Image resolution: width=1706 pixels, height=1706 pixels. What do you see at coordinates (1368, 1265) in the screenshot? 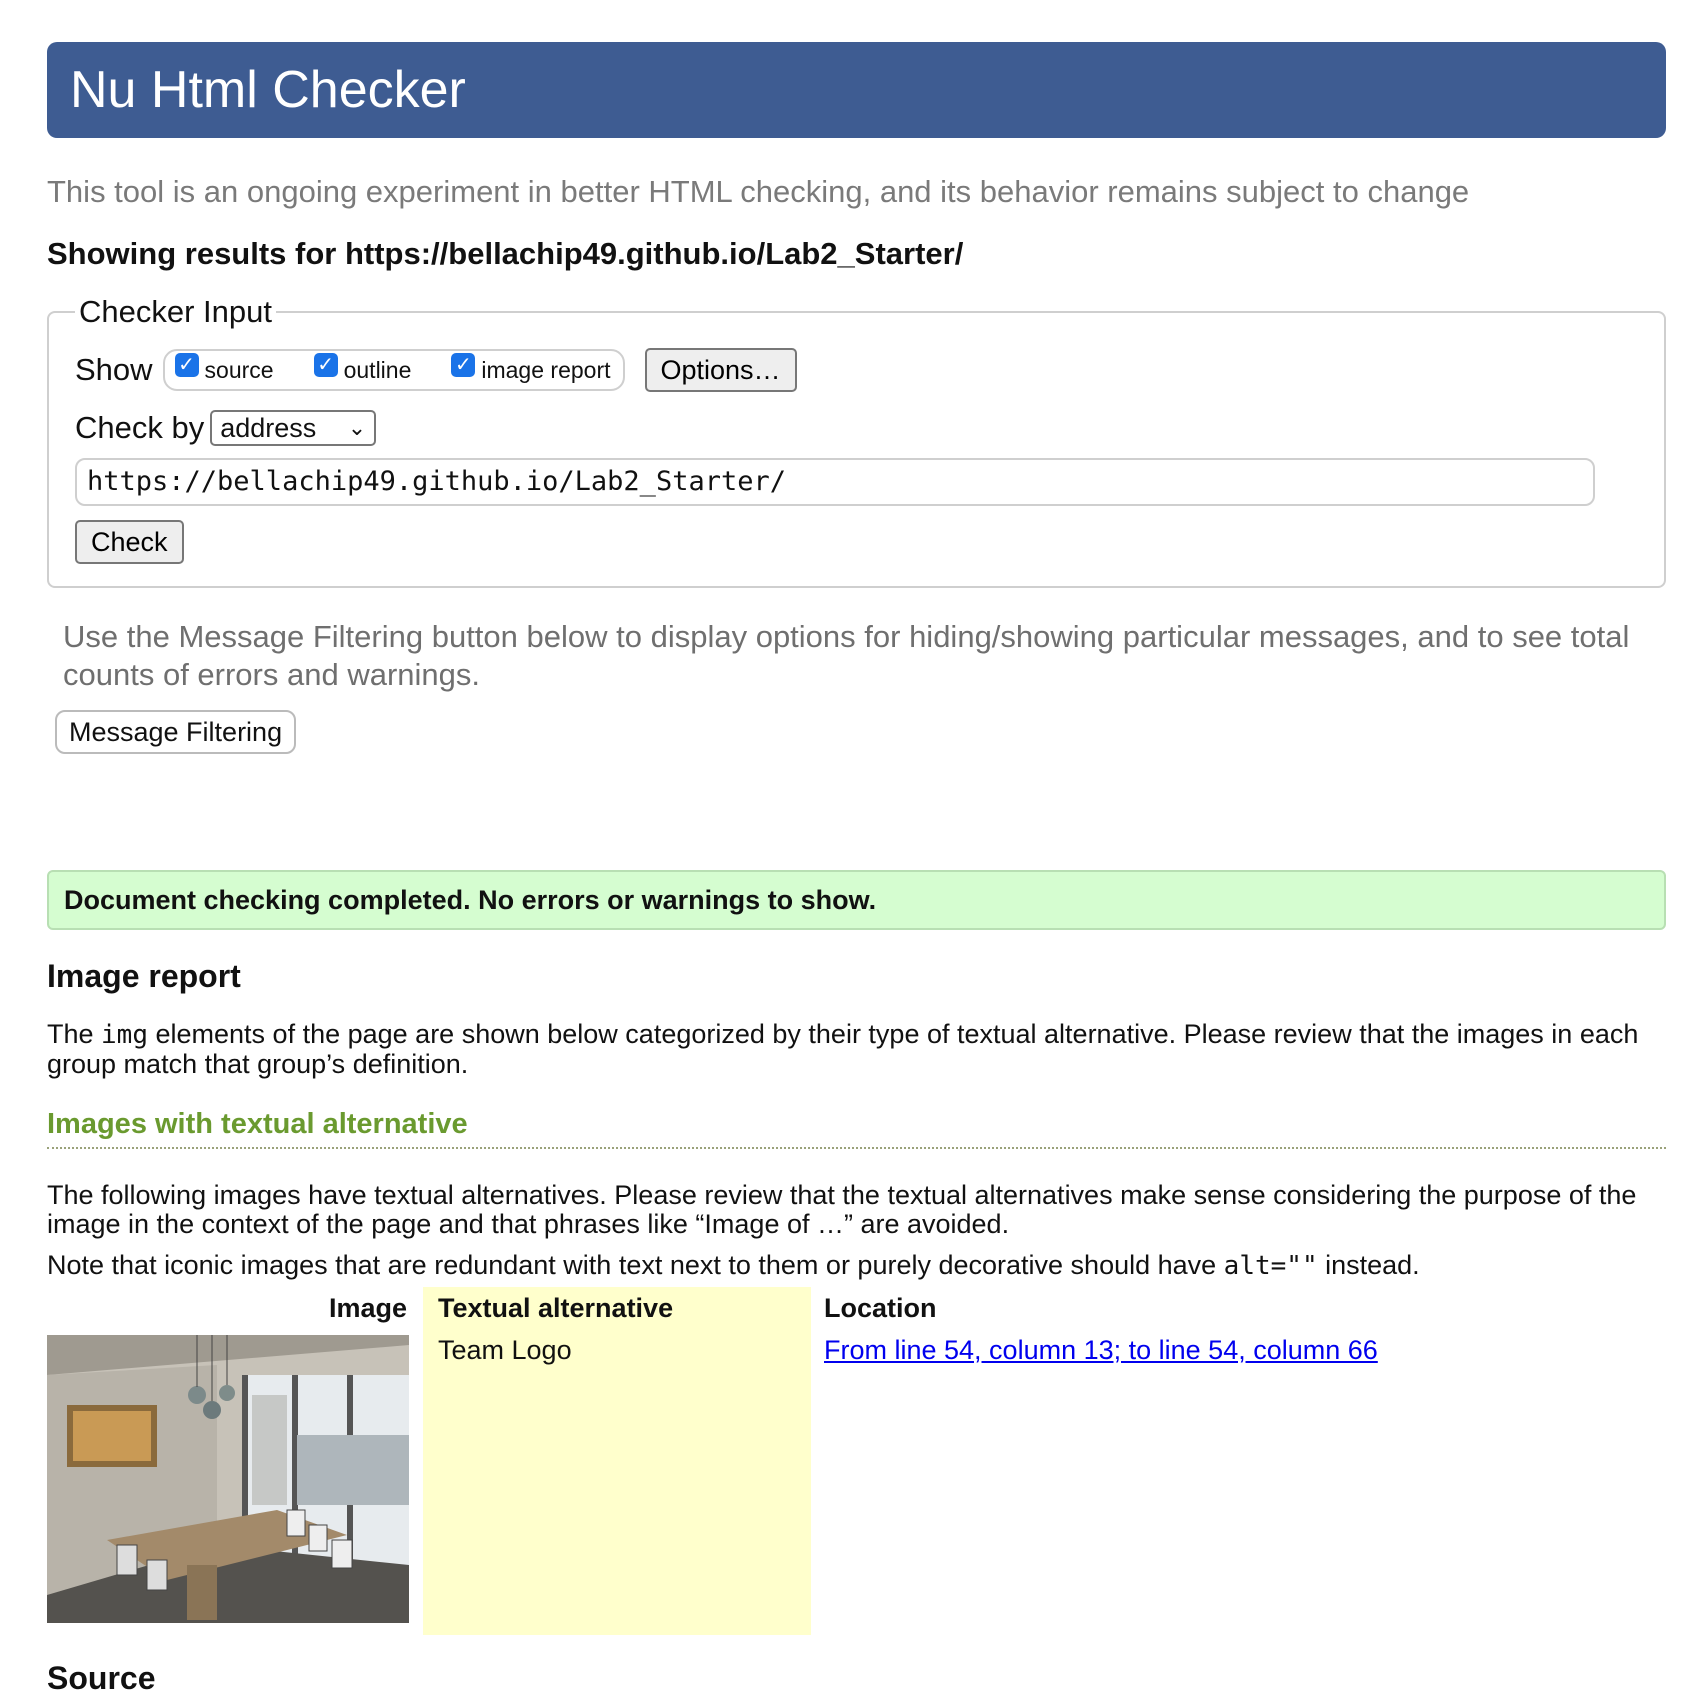
I see `alt-note-post: instead.` at bounding box center [1368, 1265].